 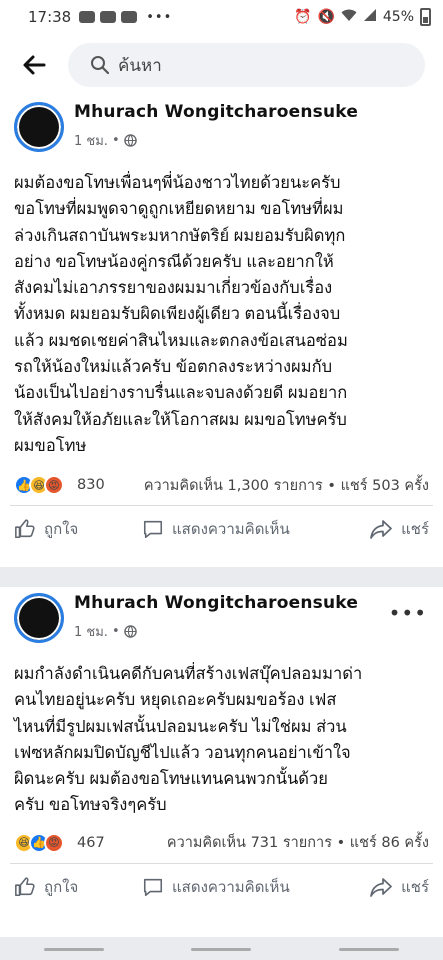 I want to click on search-input: ค้นหา, so click(x=246, y=65).